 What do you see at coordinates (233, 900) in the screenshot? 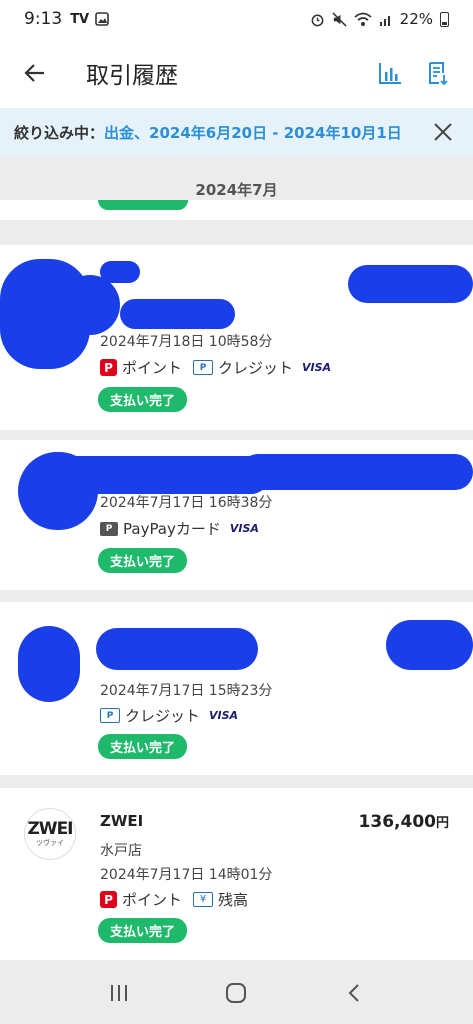
I see `method-label: 残高` at bounding box center [233, 900].